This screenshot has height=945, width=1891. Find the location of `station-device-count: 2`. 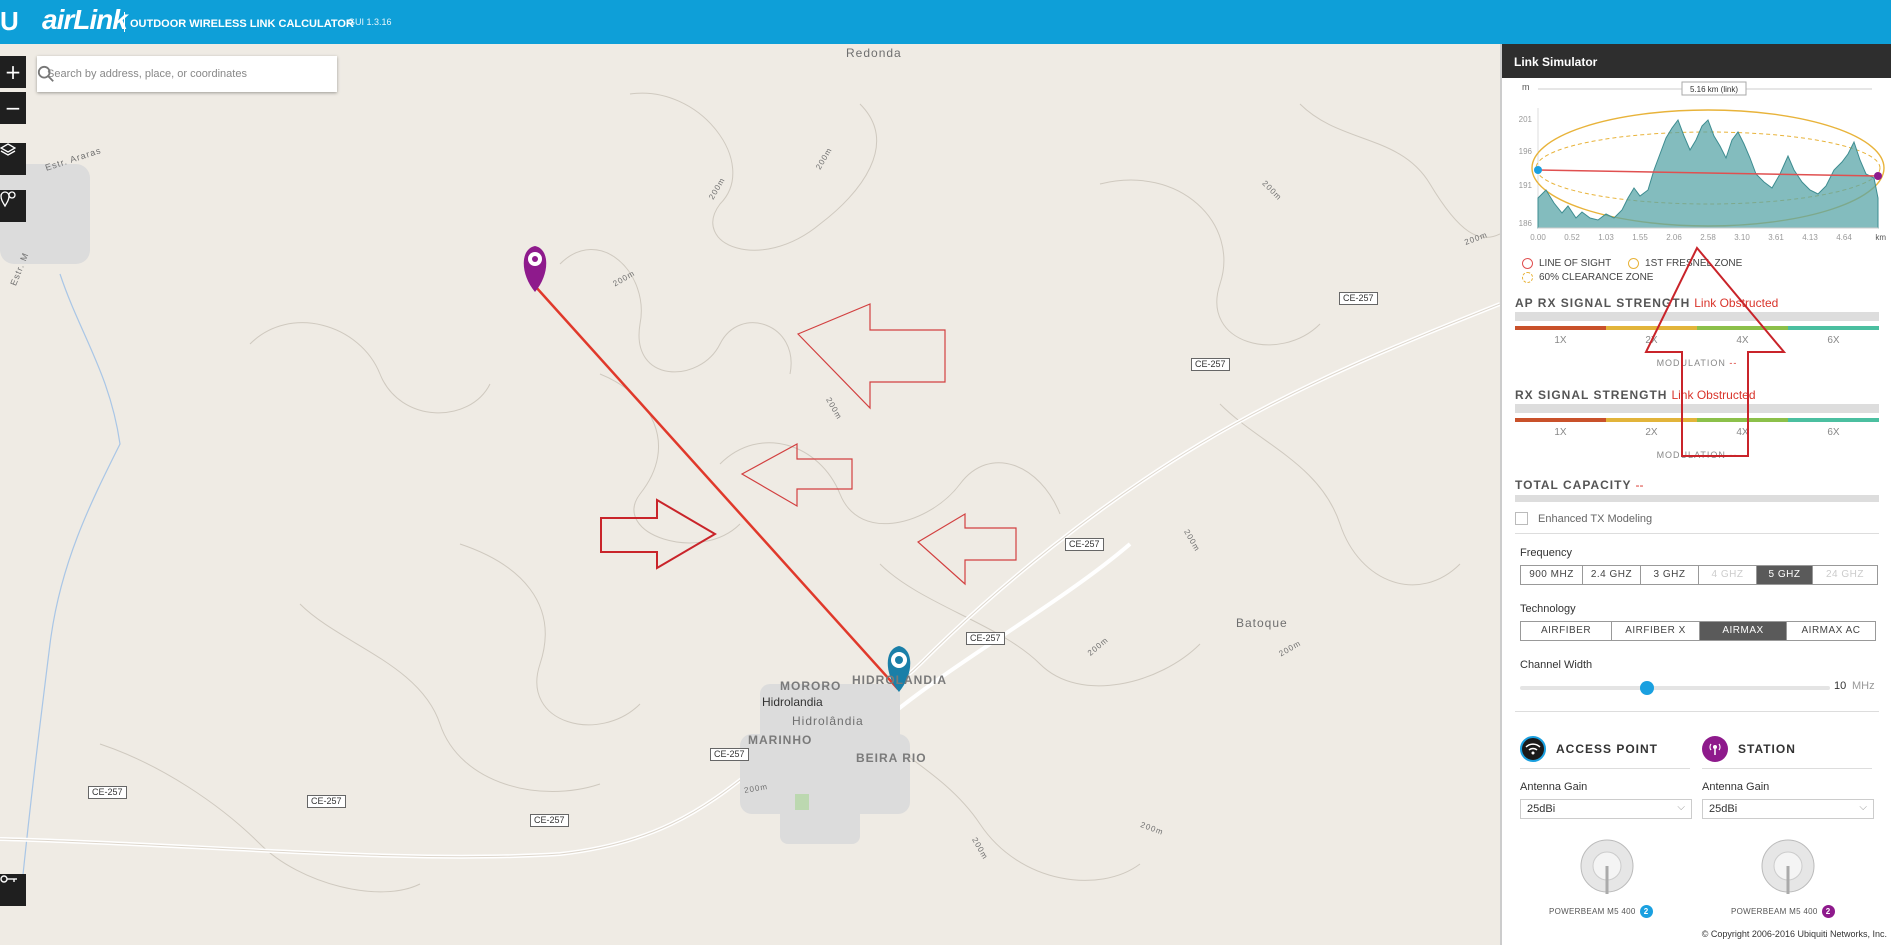

station-device-count: 2 is located at coordinates (1828, 911).